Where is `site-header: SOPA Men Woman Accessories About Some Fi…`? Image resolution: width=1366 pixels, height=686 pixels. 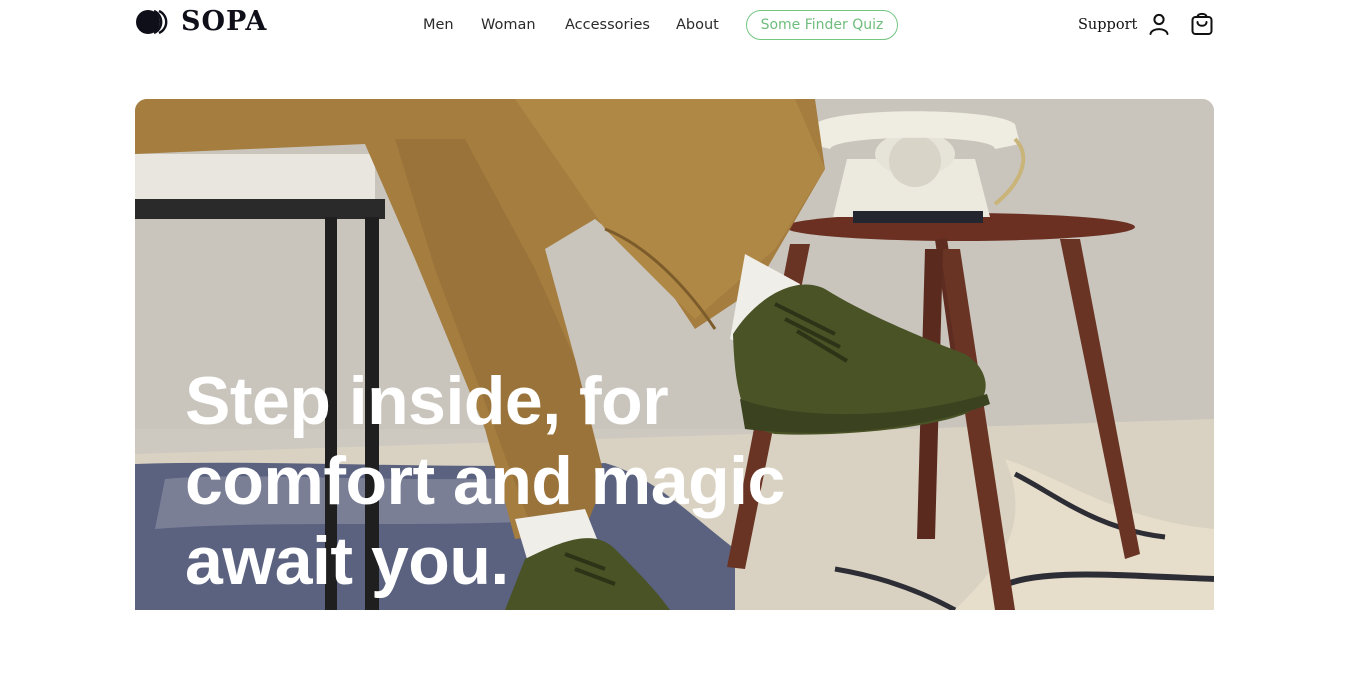
site-header: SOPA Men Woman Accessories About Some Fi… is located at coordinates (683, 25).